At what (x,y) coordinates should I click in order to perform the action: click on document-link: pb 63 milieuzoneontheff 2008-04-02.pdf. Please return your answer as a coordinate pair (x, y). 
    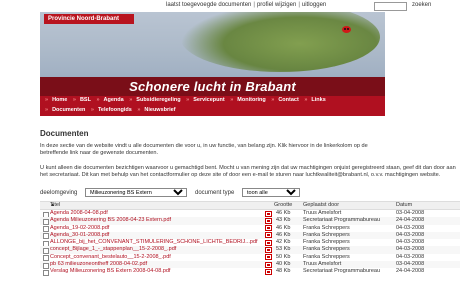
    Looking at the image, I should click on (157, 264).